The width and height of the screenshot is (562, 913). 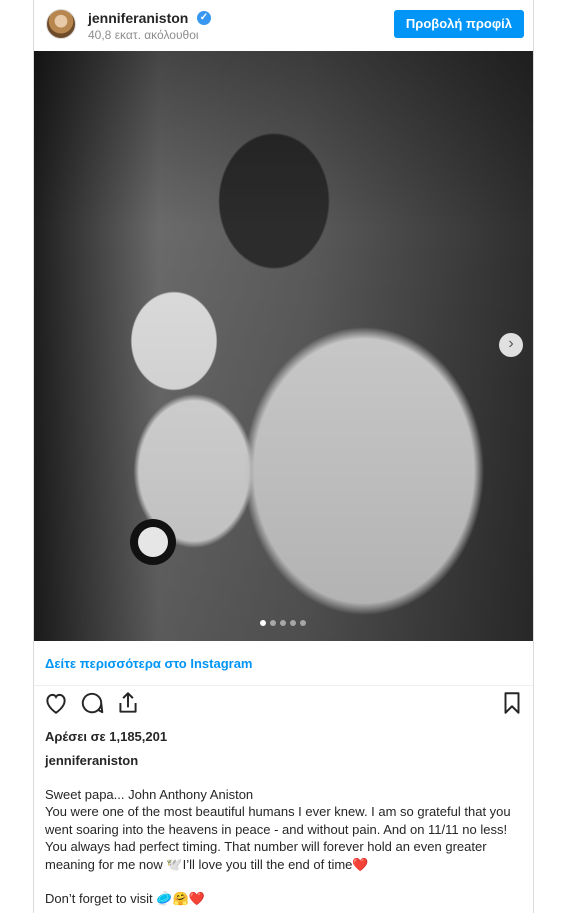 I want to click on next-slide-arrow-icon: ›, so click(x=511, y=345).